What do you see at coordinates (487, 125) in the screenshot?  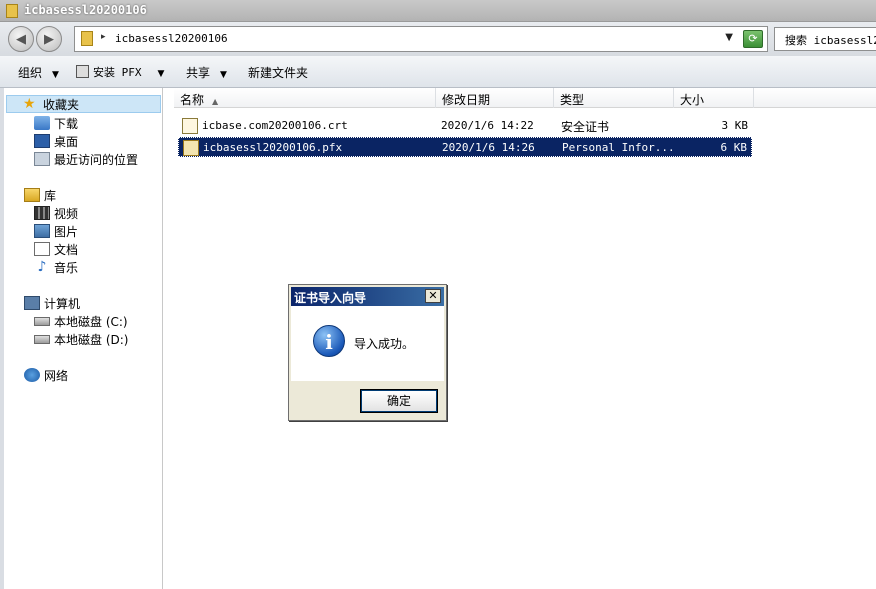 I see `file-date: 2020/1/6 14:22` at bounding box center [487, 125].